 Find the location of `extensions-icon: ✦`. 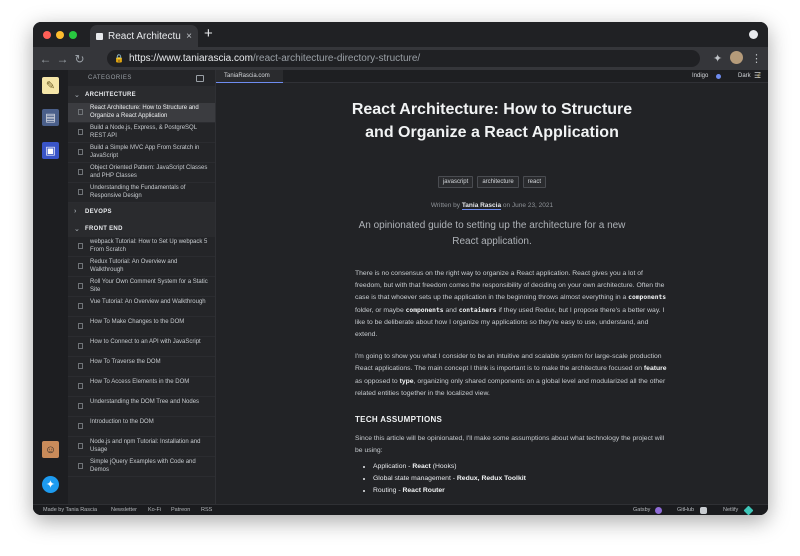

extensions-icon: ✦ is located at coordinates (717, 58).